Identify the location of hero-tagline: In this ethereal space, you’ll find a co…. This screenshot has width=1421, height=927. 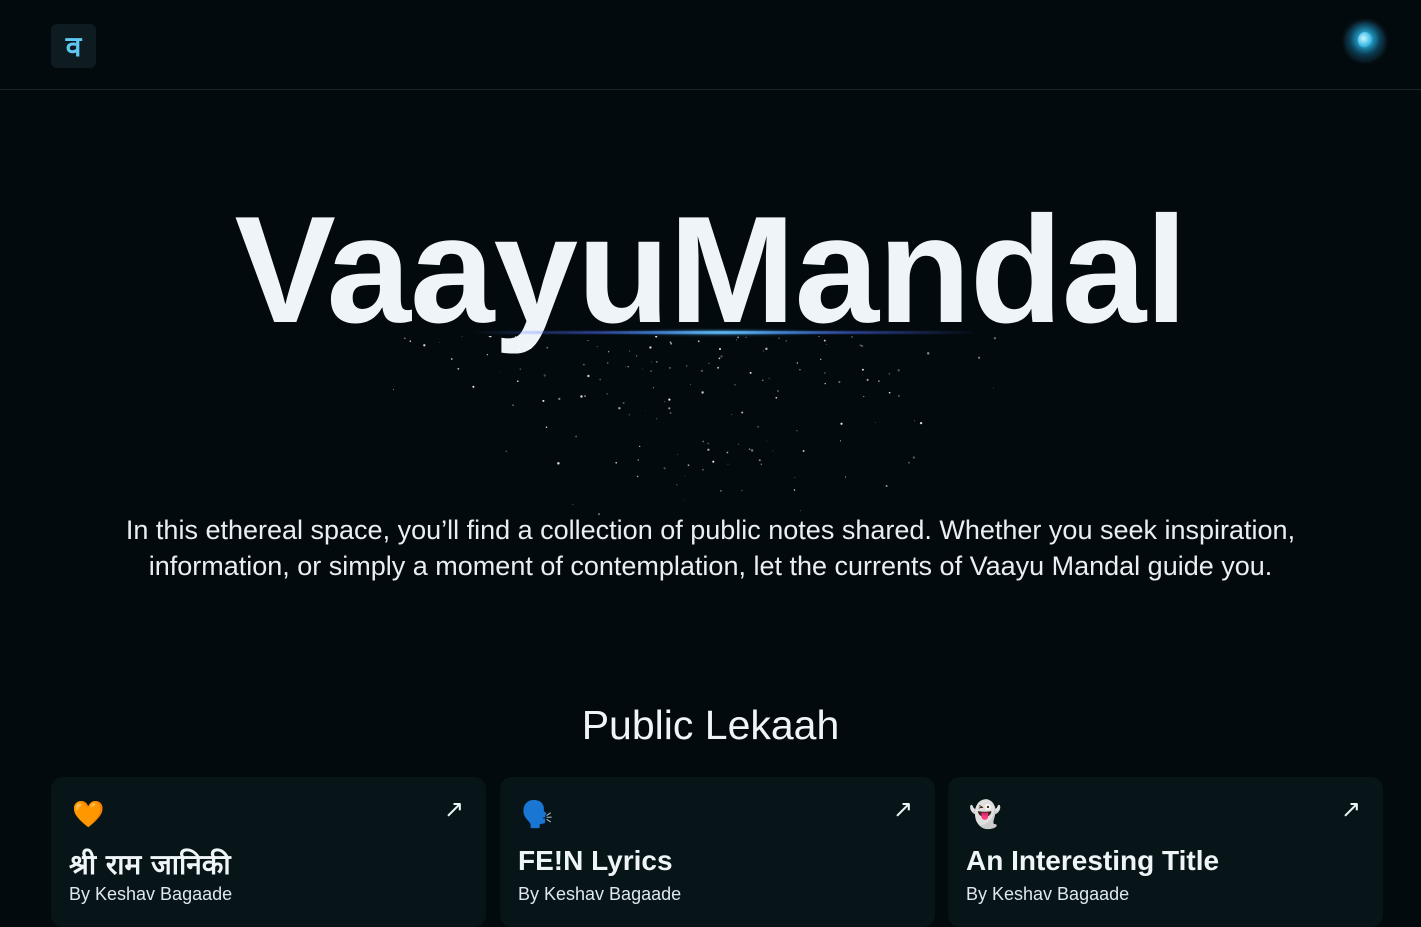
(710, 548).